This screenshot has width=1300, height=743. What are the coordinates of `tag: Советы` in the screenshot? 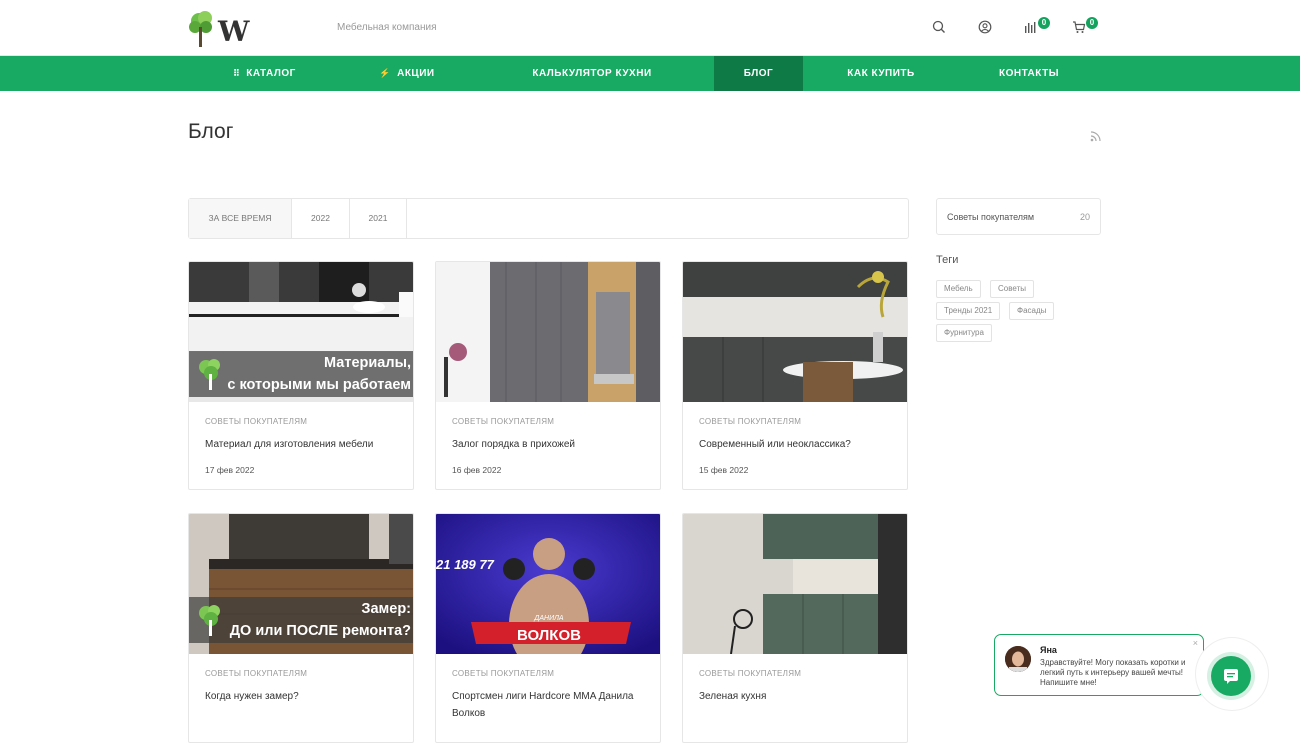 It's located at (1012, 289).